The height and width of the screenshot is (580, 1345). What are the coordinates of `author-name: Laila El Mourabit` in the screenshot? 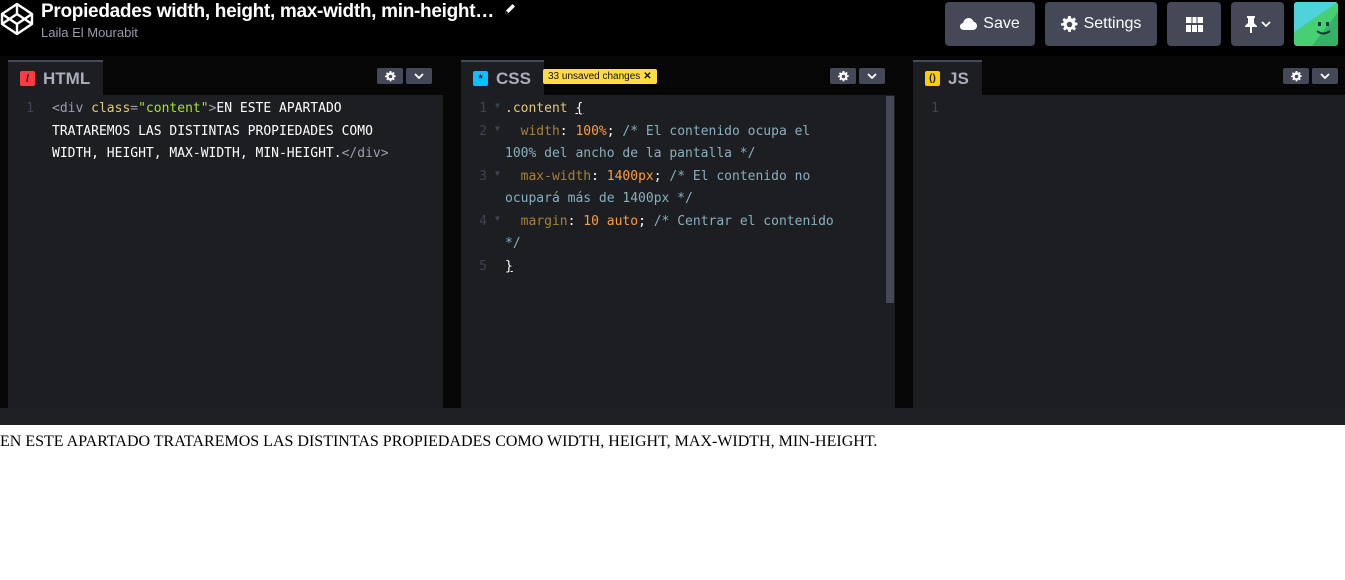 It's located at (279, 32).